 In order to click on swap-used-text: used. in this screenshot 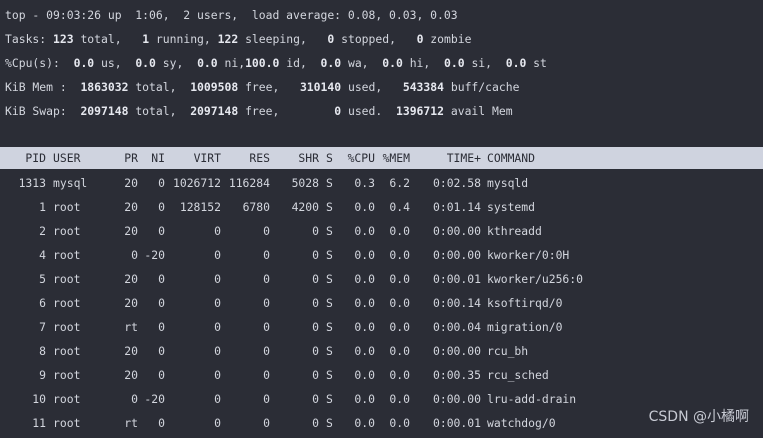, I will do `click(365, 111)`.